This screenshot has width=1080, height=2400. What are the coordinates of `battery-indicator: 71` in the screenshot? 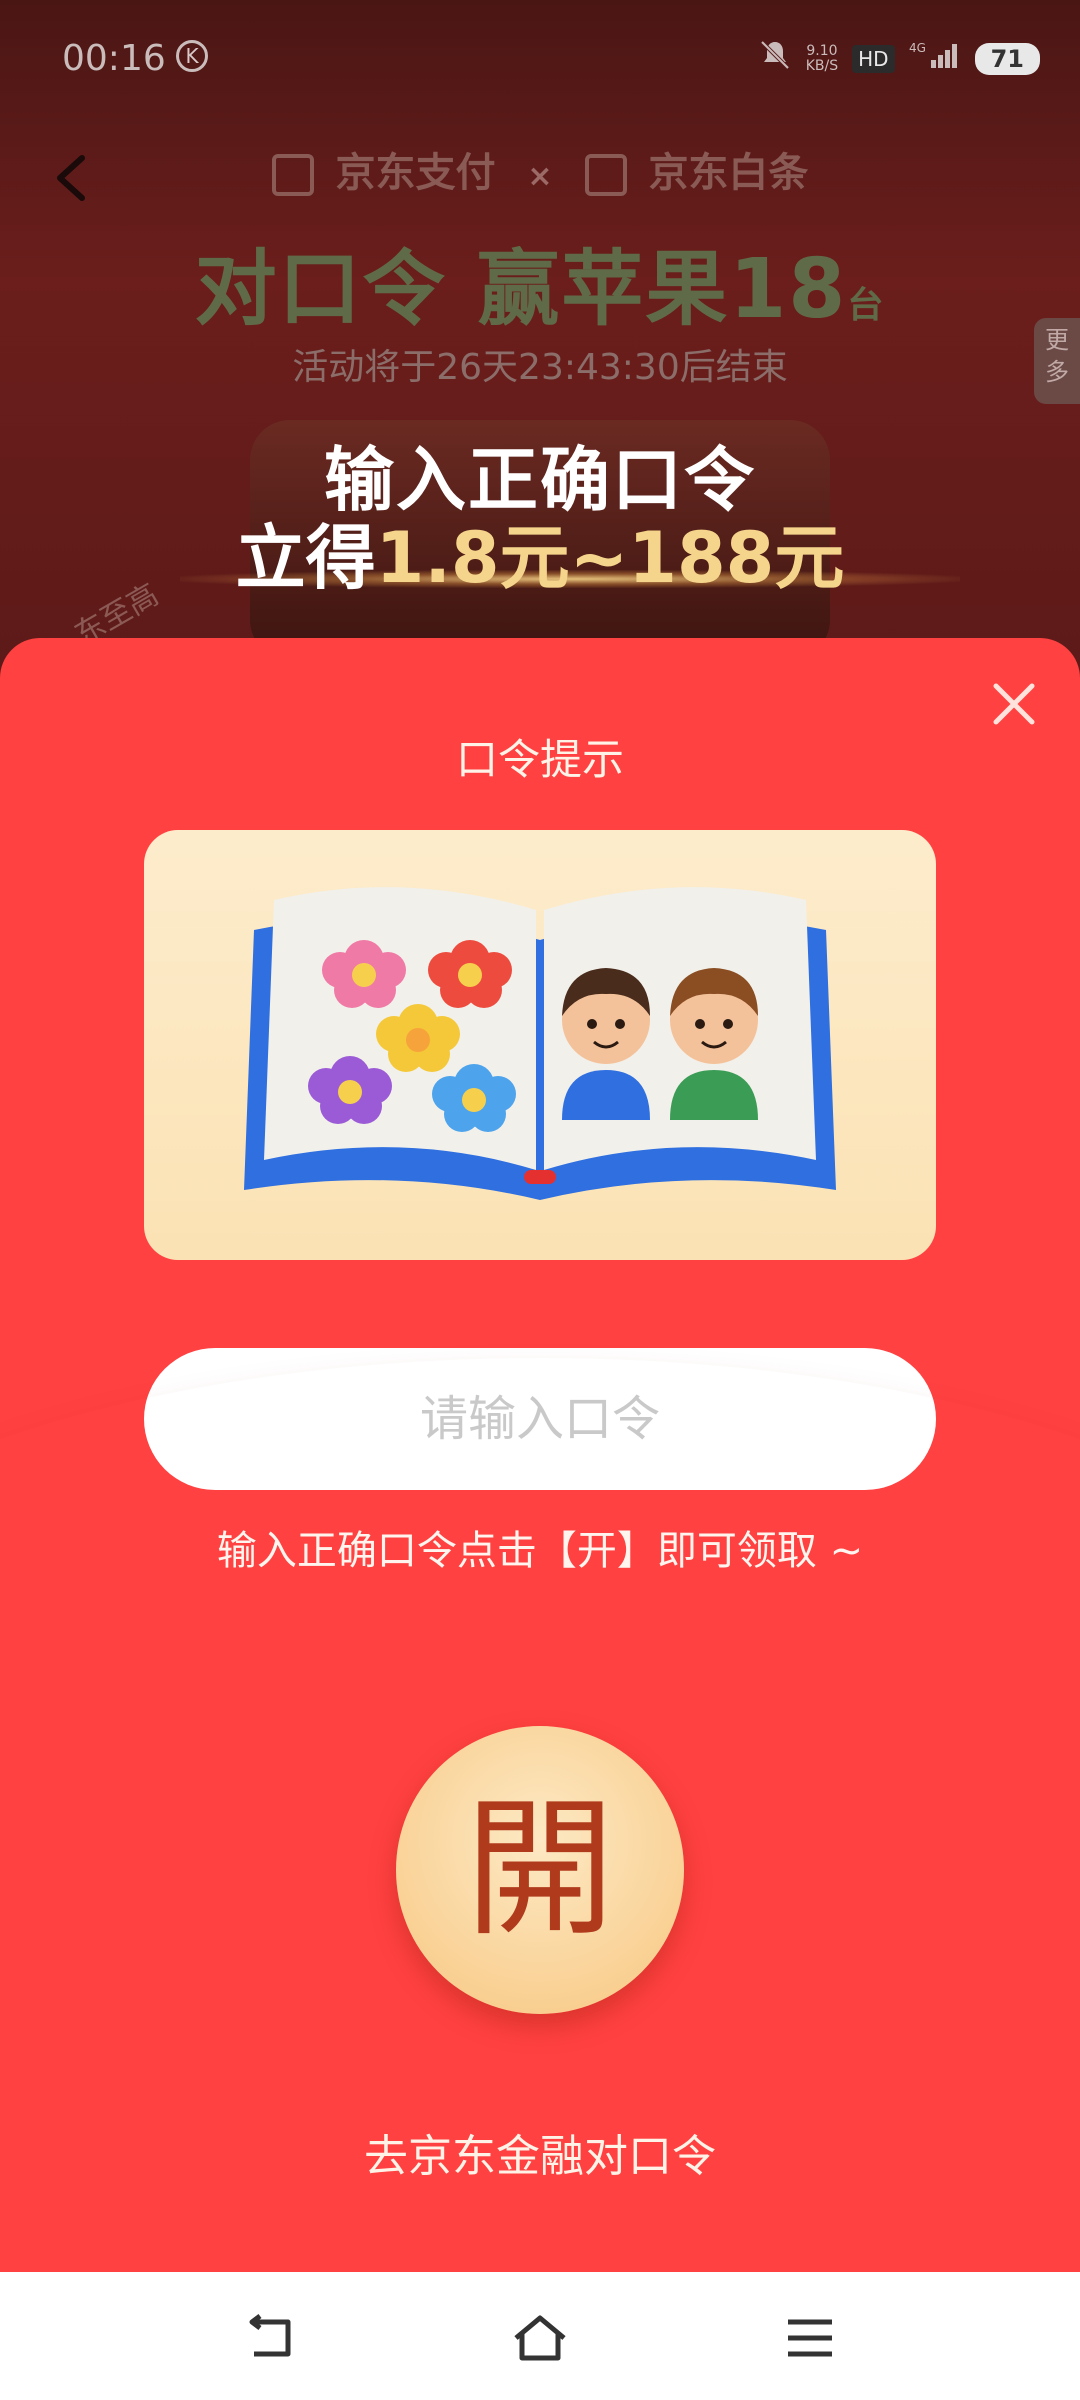 It's located at (1007, 58).